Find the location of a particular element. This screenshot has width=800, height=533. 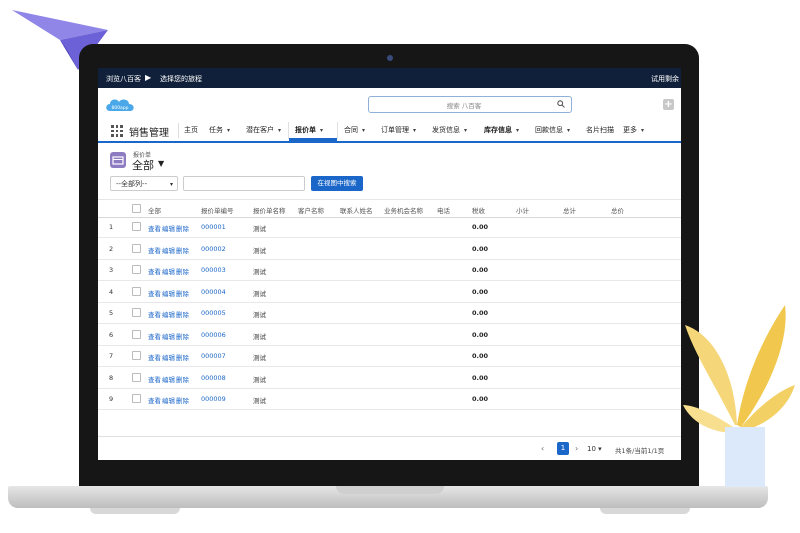

col-header-opportunity: 业务机会名称 is located at coordinates (403, 210).